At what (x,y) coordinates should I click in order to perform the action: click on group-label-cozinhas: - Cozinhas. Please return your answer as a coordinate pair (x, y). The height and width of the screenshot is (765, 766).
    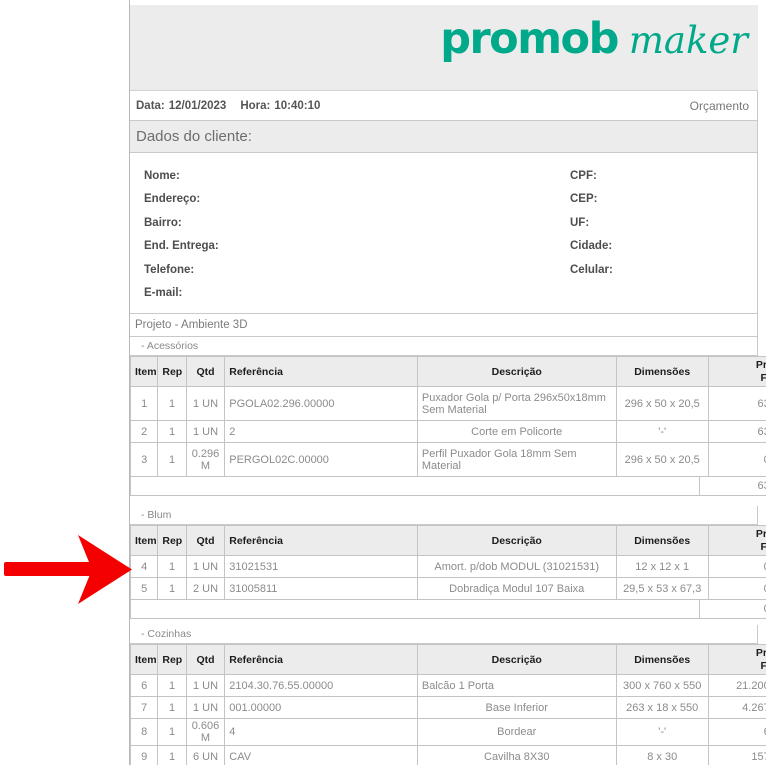
    Looking at the image, I should click on (444, 634).